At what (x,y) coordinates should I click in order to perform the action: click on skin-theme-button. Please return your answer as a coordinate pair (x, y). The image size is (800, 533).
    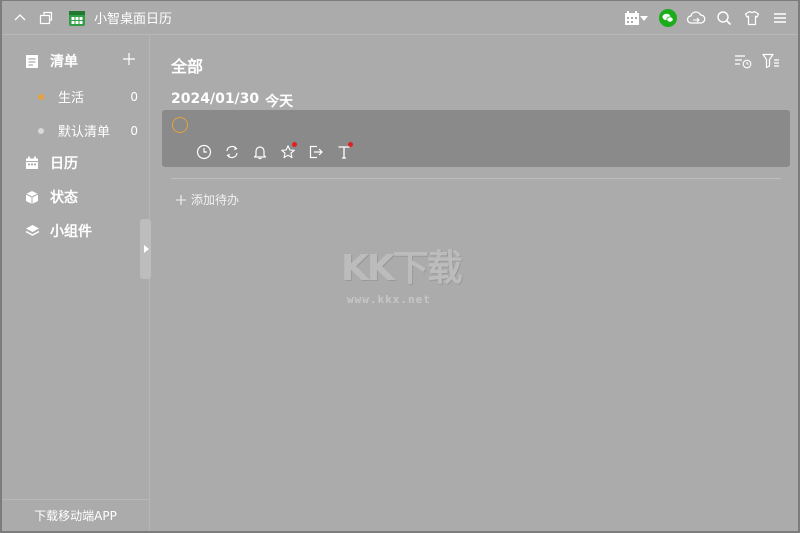
    Looking at the image, I should click on (752, 18).